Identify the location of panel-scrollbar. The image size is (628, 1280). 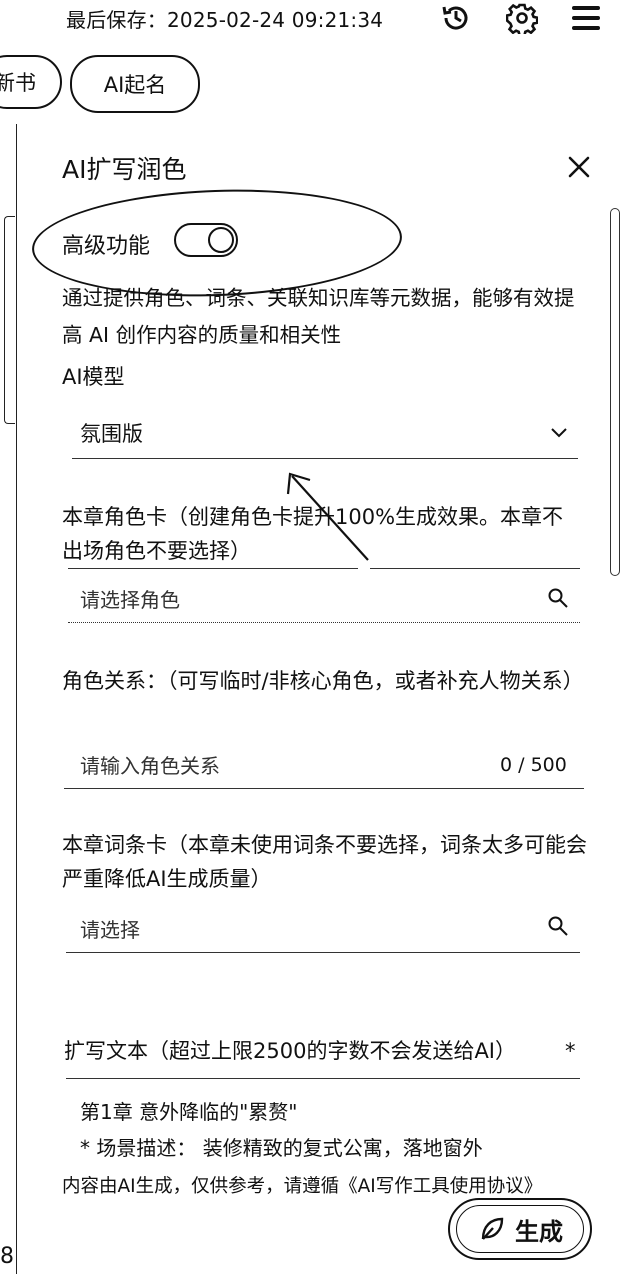
(615, 392).